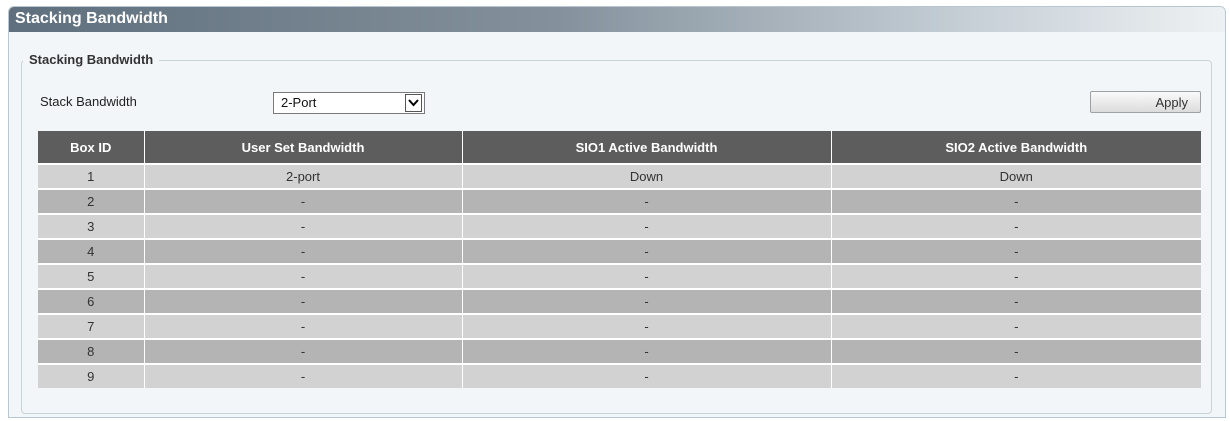  Describe the element at coordinates (303, 176) in the screenshot. I see `cell-user-set-bandwidth: 2-port` at that location.